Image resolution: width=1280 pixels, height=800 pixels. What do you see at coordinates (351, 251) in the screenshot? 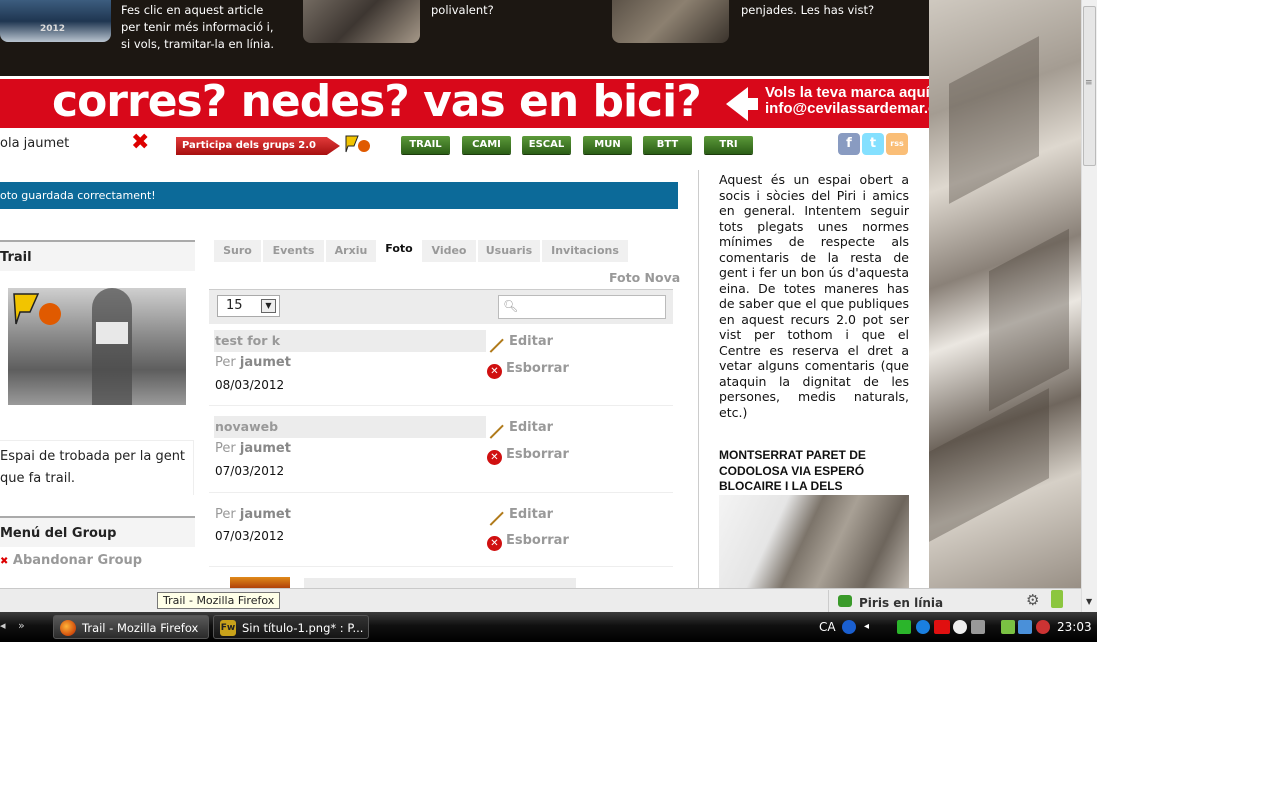
I see `tab-arxiu: Arxiu` at bounding box center [351, 251].